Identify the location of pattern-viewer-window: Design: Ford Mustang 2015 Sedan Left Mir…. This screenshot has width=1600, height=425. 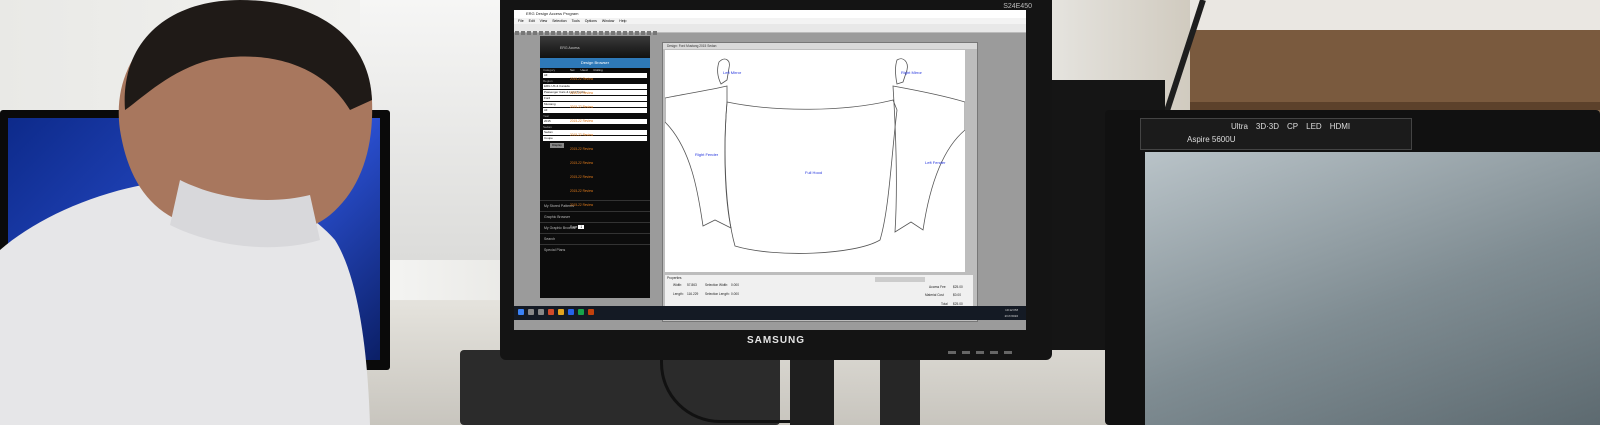
(820, 182).